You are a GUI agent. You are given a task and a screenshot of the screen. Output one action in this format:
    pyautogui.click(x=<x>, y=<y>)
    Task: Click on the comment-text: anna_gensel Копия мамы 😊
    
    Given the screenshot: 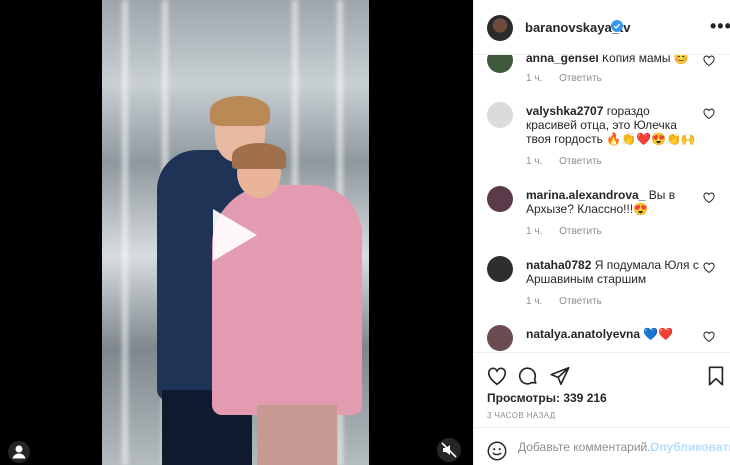 What is the action you would take?
    pyautogui.click(x=613, y=60)
    